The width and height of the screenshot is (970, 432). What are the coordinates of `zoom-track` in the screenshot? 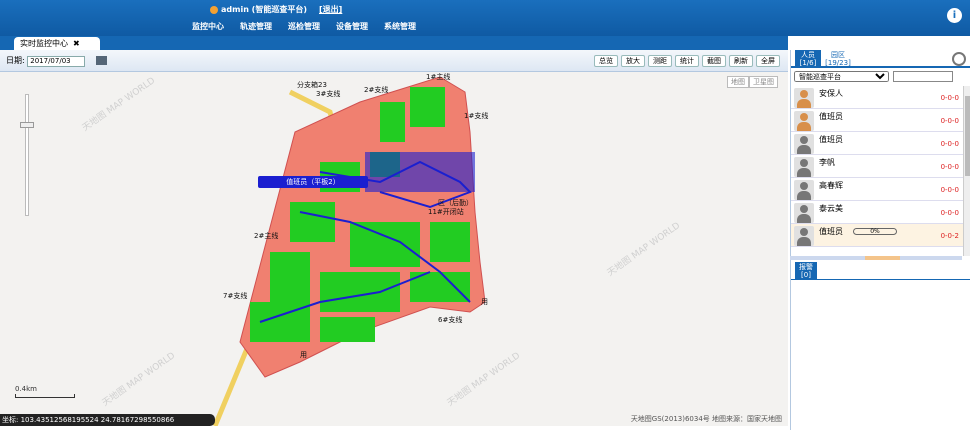 It's located at (27, 155).